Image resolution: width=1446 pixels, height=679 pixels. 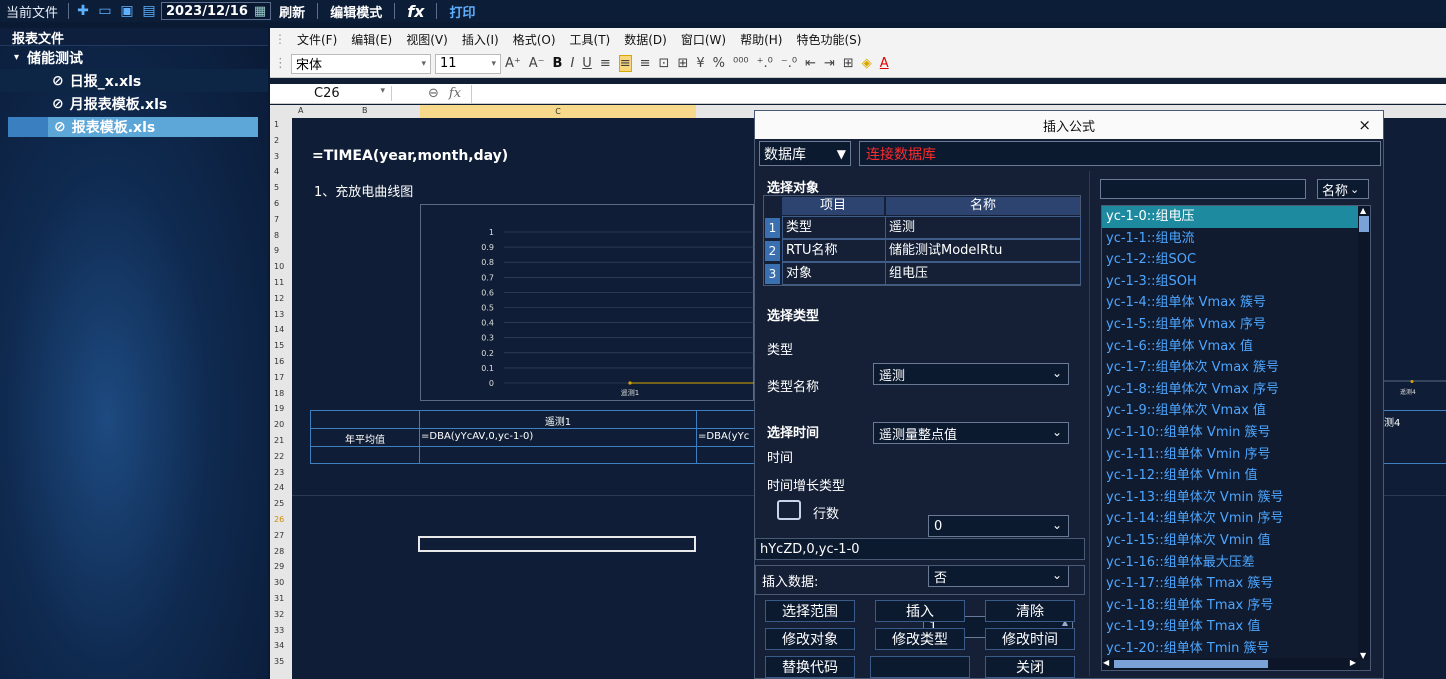 What do you see at coordinates (789, 63) in the screenshot?
I see `decrease-decimal-icon: ⁻.⁰` at bounding box center [789, 63].